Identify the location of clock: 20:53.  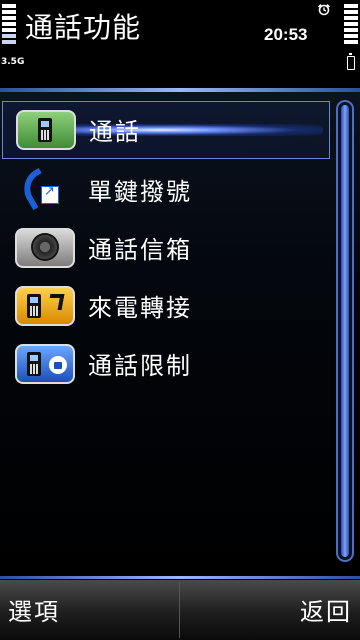
(286, 34).